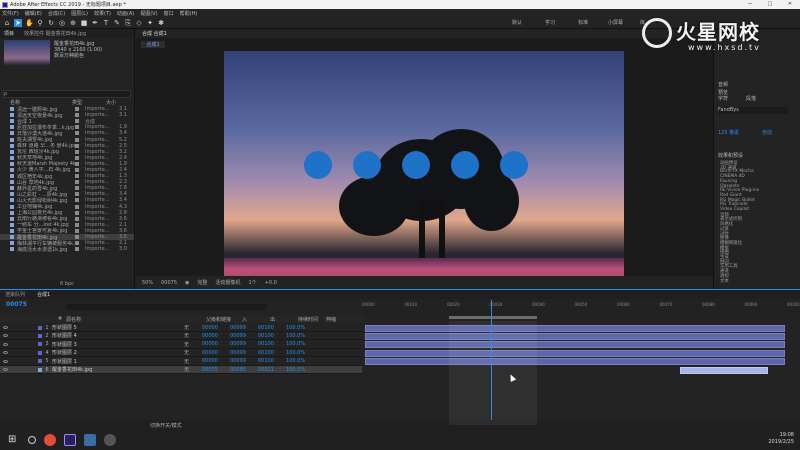 The height and width of the screenshot is (450, 800). I want to click on col-type: 类型, so click(89, 102).